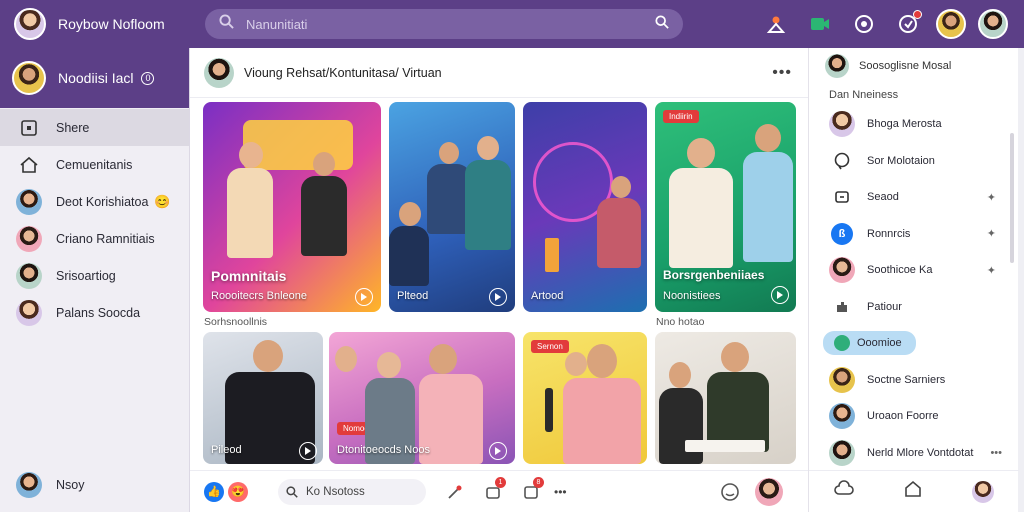 This screenshot has height=512, width=1024. What do you see at coordinates (214, 491) in the screenshot?
I see `like-icon: 👍` at bounding box center [214, 491].